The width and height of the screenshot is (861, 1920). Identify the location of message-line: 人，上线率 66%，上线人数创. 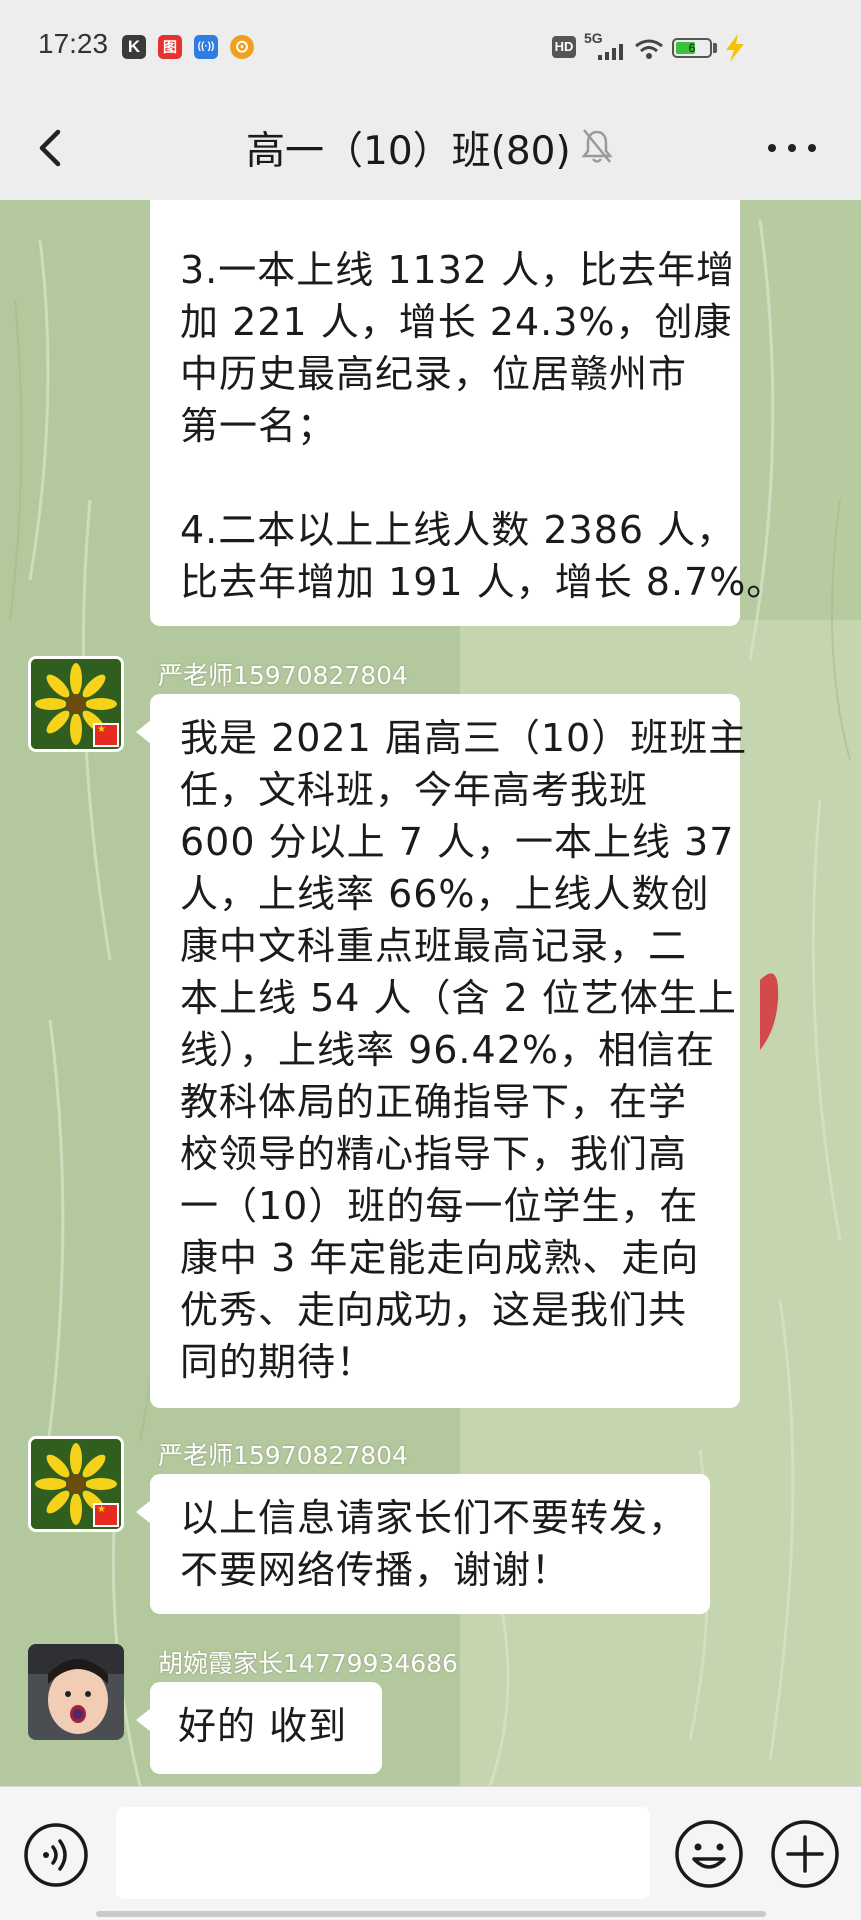
(445, 894).